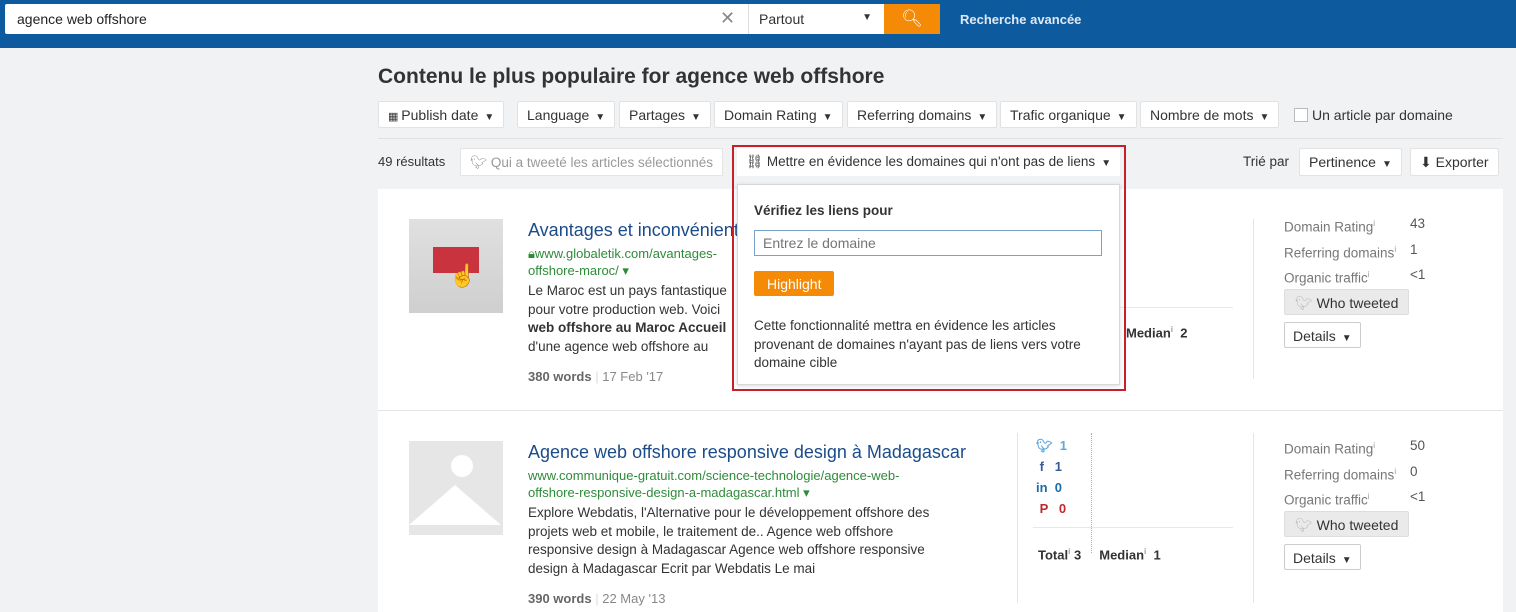 This screenshot has height=612, width=1516. I want to click on one-per-domain-label: Un article par domaine, so click(1382, 115).